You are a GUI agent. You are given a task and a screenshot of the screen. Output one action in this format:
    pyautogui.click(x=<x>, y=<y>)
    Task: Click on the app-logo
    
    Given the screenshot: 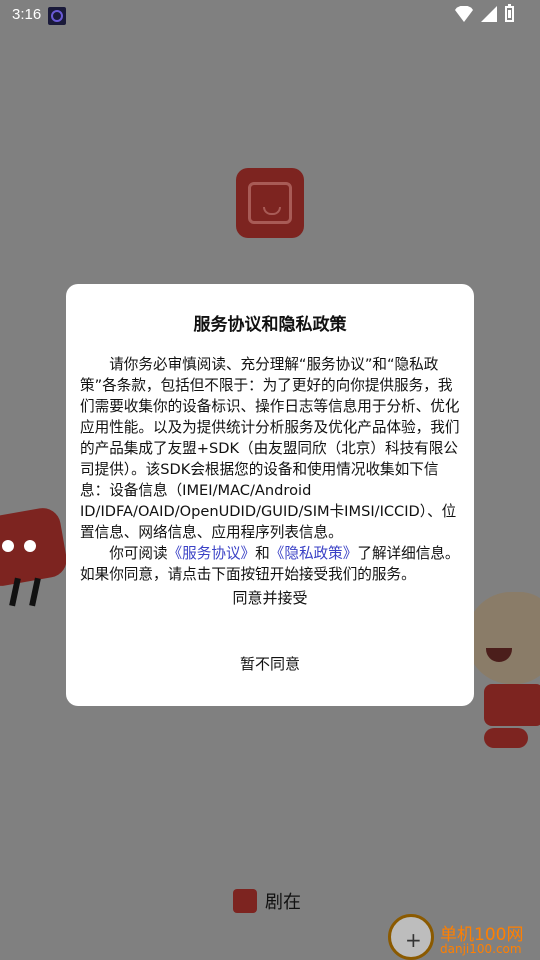 What is the action you would take?
    pyautogui.click(x=270, y=203)
    